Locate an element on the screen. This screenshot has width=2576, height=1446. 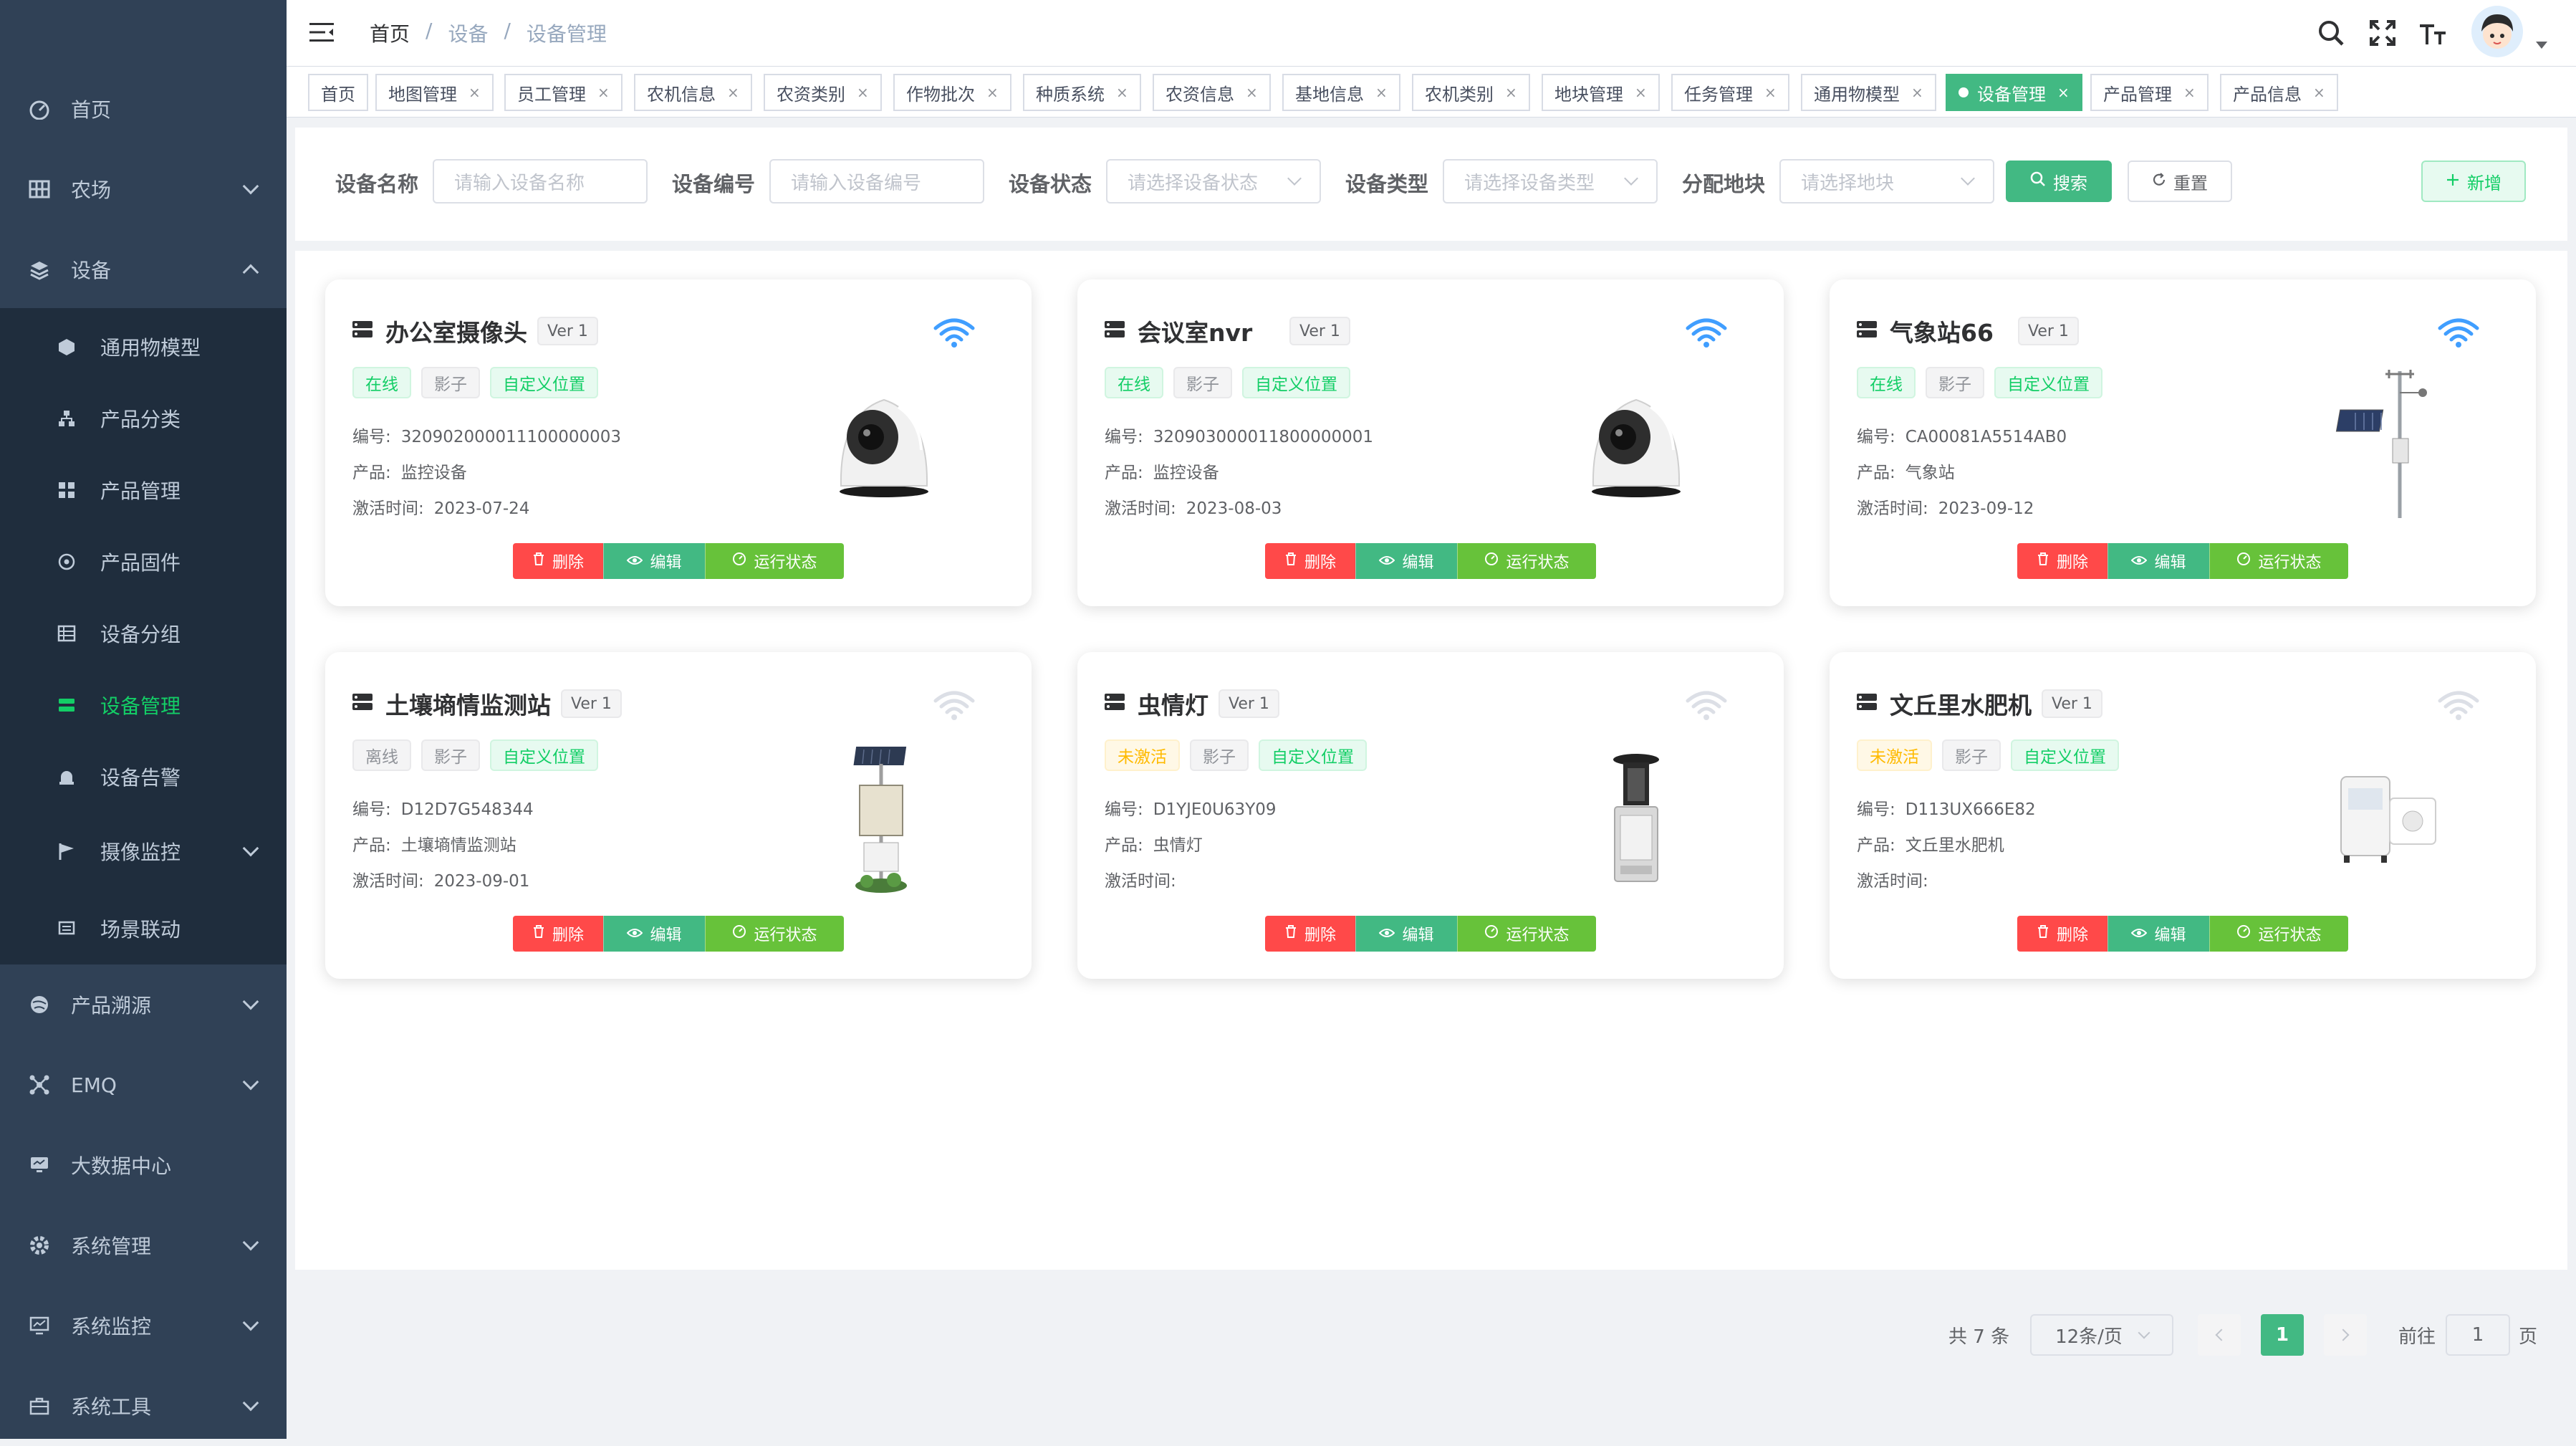
reset-button: 重置 is located at coordinates (2180, 181).